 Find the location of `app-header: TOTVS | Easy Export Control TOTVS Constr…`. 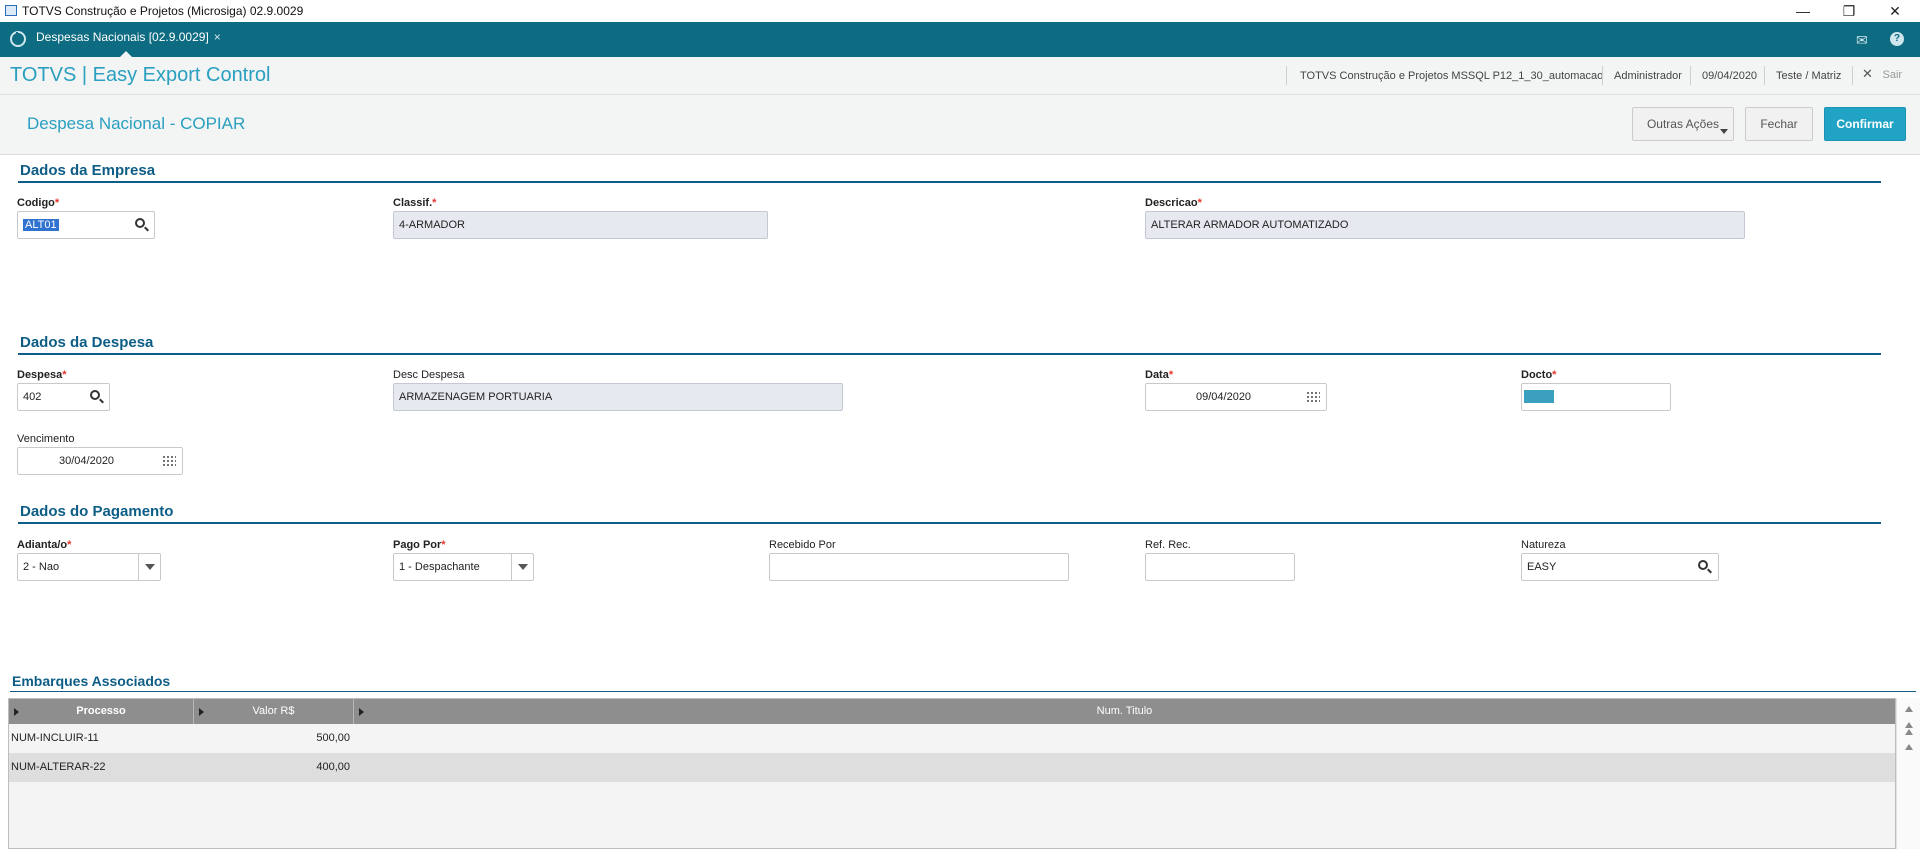

app-header: TOTVS | Easy Export Control TOTVS Constr… is located at coordinates (960, 76).